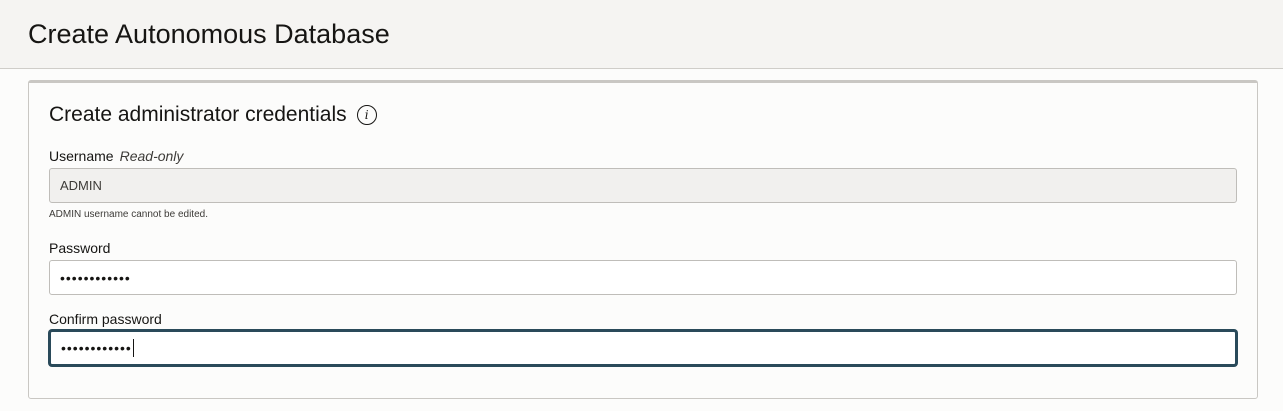 Image resolution: width=1283 pixels, height=411 pixels. I want to click on page-title: Create Autonomous Database, so click(209, 34).